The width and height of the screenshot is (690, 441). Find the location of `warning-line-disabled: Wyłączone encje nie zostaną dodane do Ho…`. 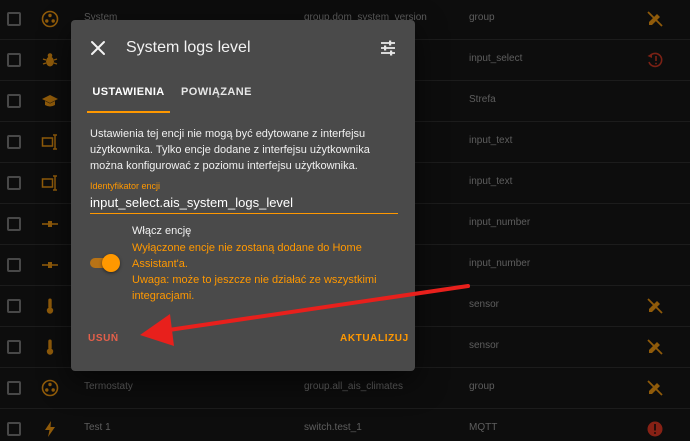

warning-line-disabled: Wyłączone encje nie zostaną dodane do Ho… is located at coordinates (247, 256).